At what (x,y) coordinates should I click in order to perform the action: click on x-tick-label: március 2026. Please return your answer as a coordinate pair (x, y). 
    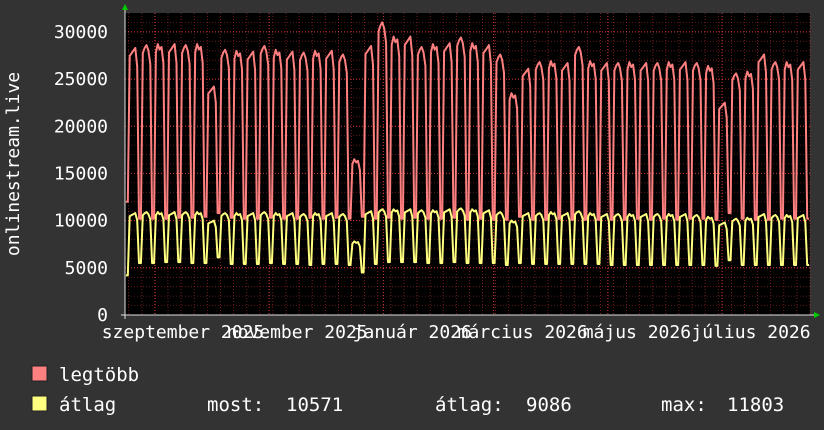
    Looking at the image, I should click on (523, 332).